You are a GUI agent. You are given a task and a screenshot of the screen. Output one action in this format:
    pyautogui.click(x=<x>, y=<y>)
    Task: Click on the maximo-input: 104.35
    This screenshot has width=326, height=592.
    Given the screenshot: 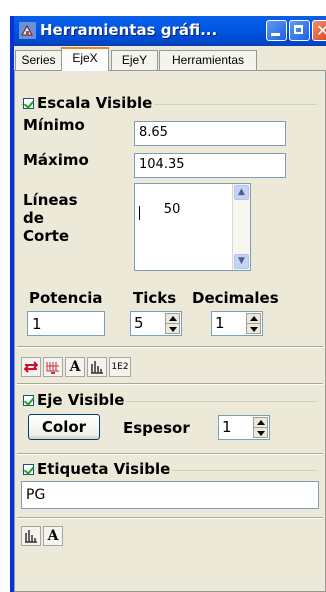 What is the action you would take?
    pyautogui.click(x=210, y=165)
    